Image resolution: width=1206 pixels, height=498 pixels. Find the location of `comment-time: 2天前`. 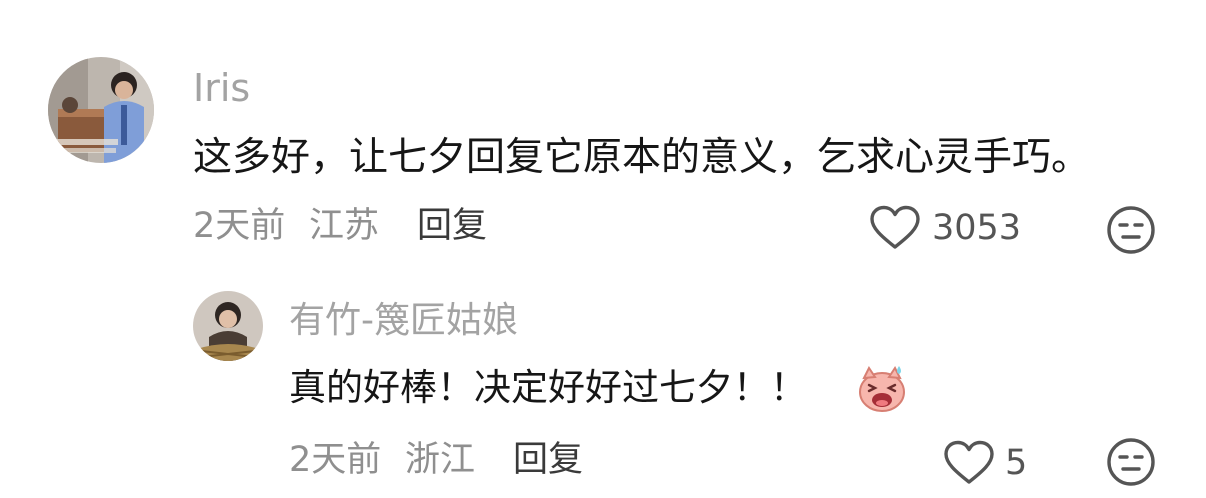

comment-time: 2天前 is located at coordinates (239, 226).